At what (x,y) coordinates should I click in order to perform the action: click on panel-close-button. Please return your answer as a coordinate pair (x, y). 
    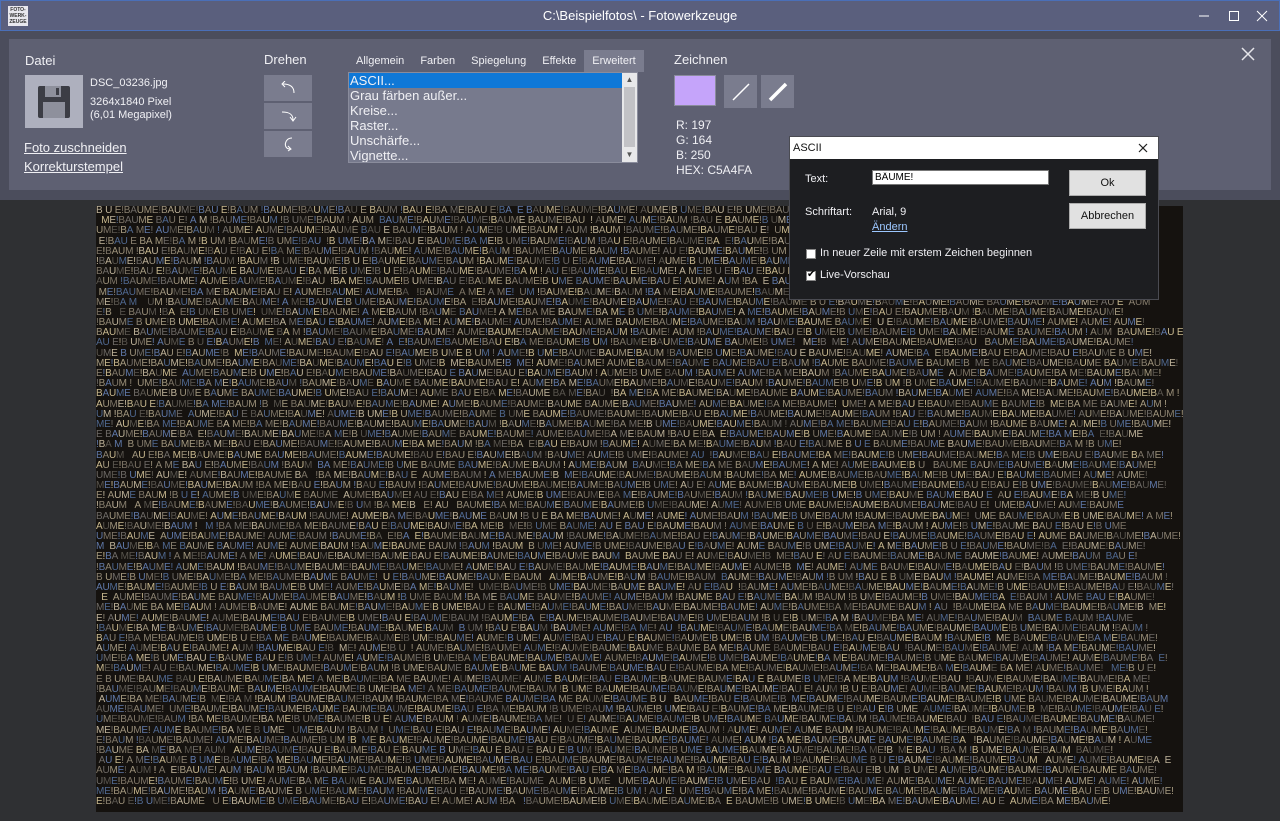
    Looking at the image, I should click on (1248, 54).